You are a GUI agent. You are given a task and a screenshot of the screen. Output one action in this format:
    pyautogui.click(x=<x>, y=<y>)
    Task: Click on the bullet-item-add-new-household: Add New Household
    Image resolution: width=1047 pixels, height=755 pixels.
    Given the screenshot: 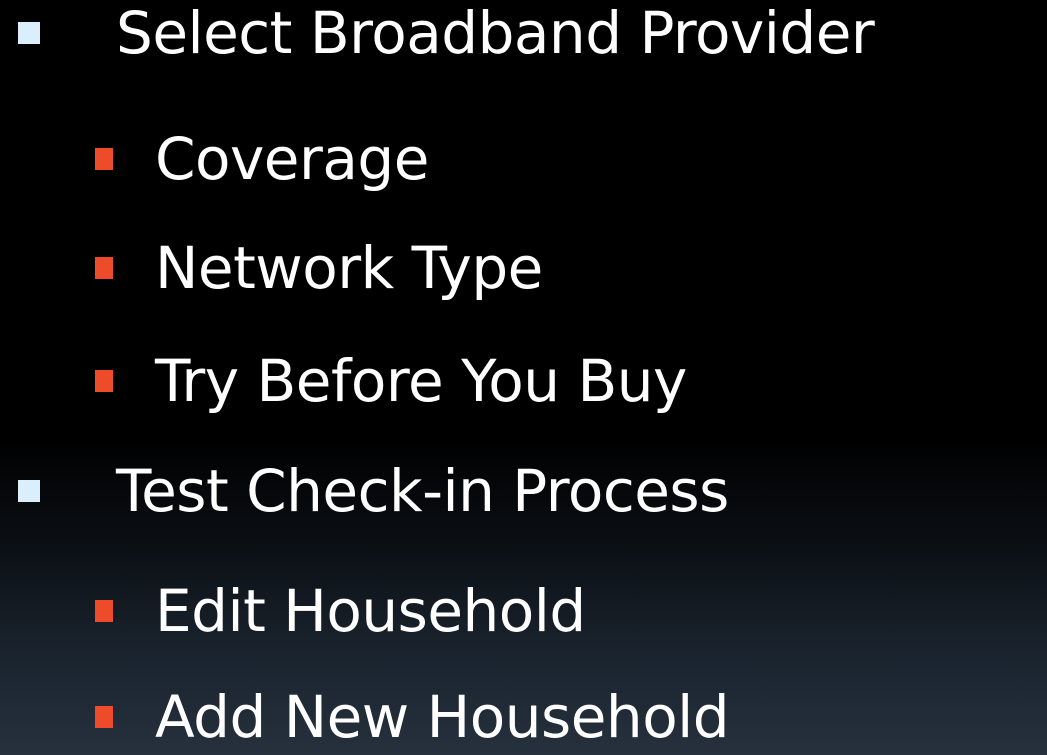 What is the action you would take?
    pyautogui.click(x=365, y=717)
    